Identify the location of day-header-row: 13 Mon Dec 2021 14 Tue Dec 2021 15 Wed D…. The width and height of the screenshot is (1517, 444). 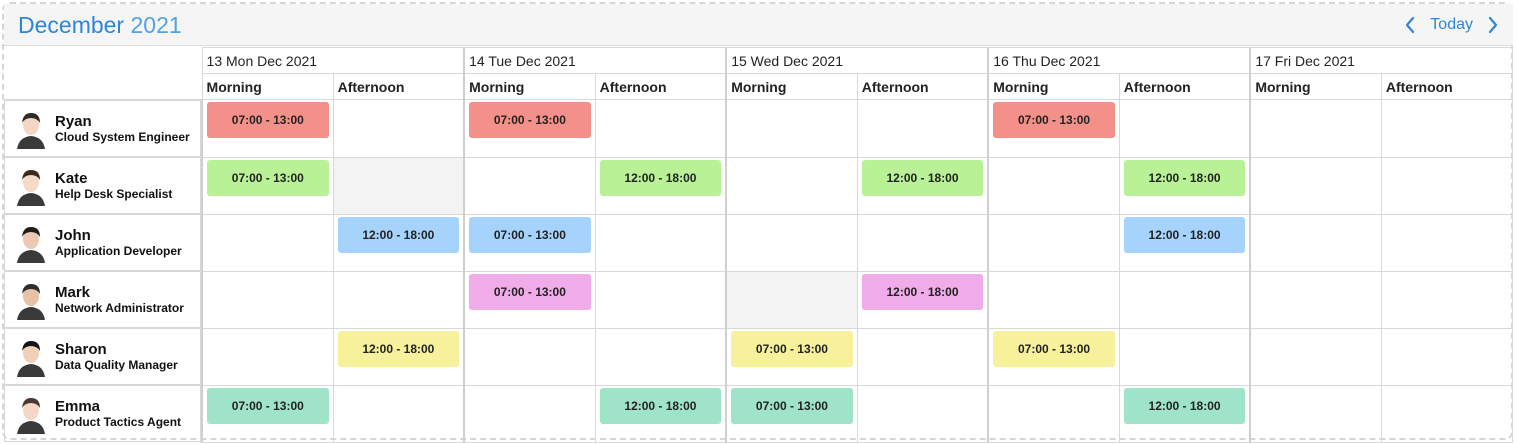
(759, 73).